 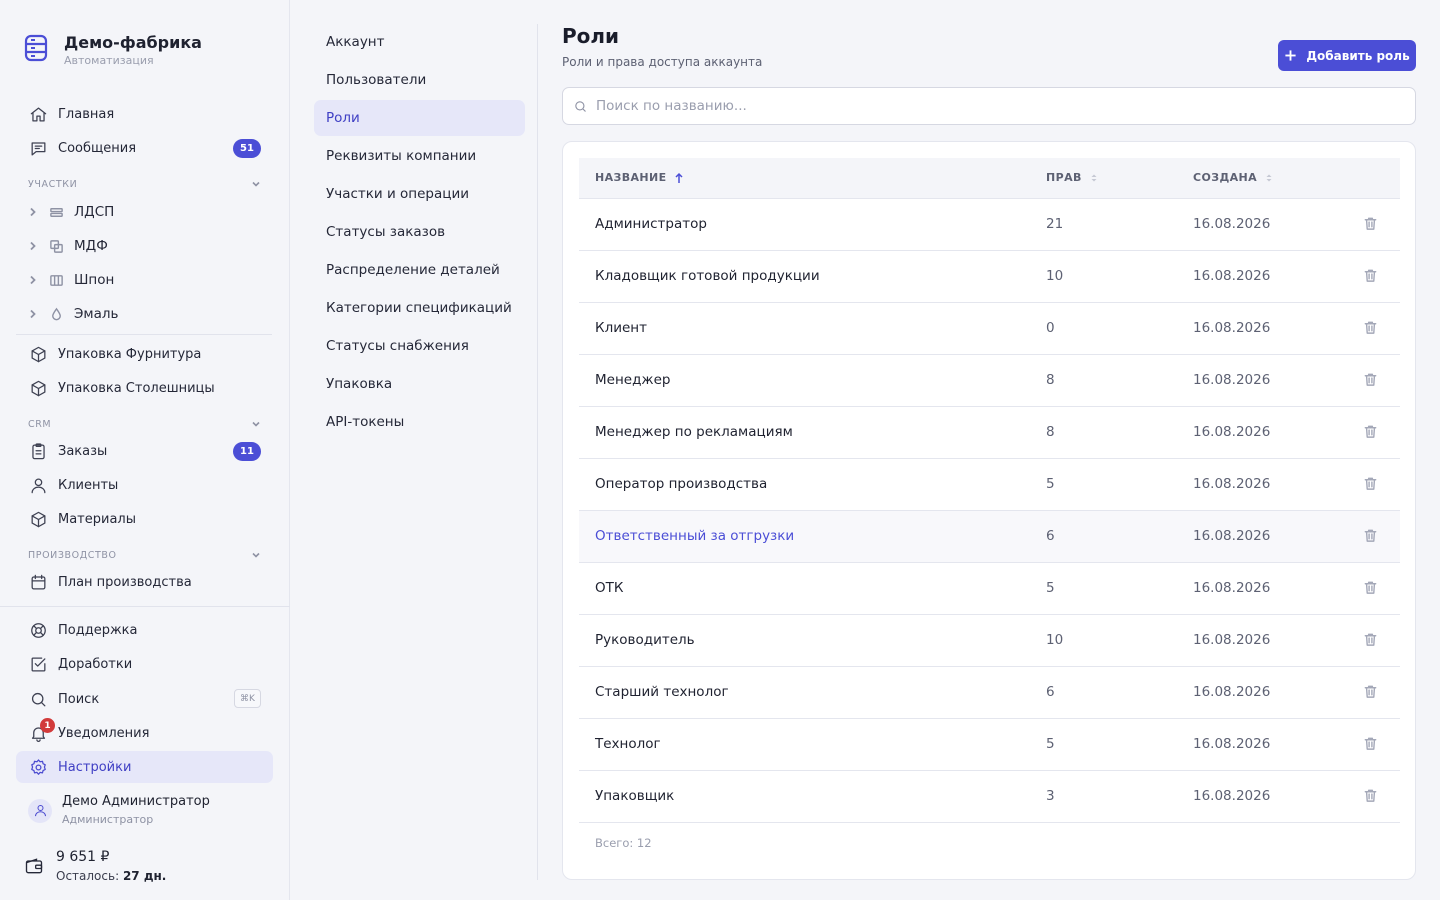 I want to click on settings-menu-item: Статусы снабжения, so click(x=419, y=346).